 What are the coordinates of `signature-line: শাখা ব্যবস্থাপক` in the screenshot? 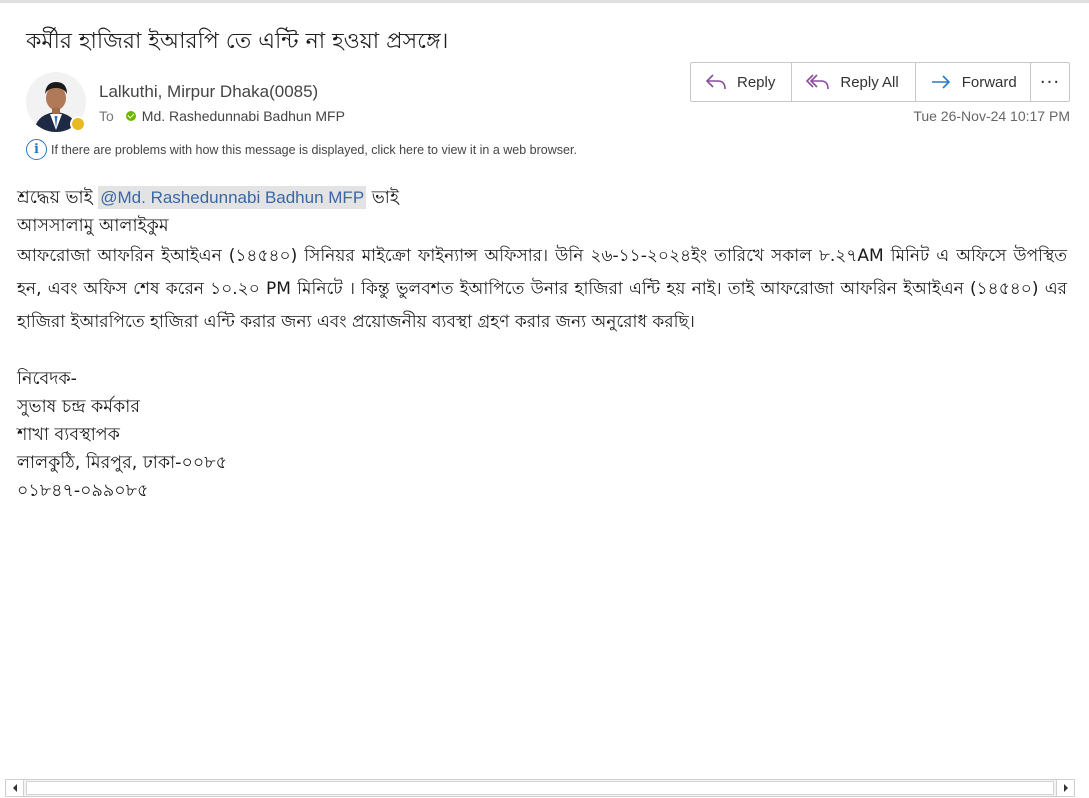 It's located at (68, 435).